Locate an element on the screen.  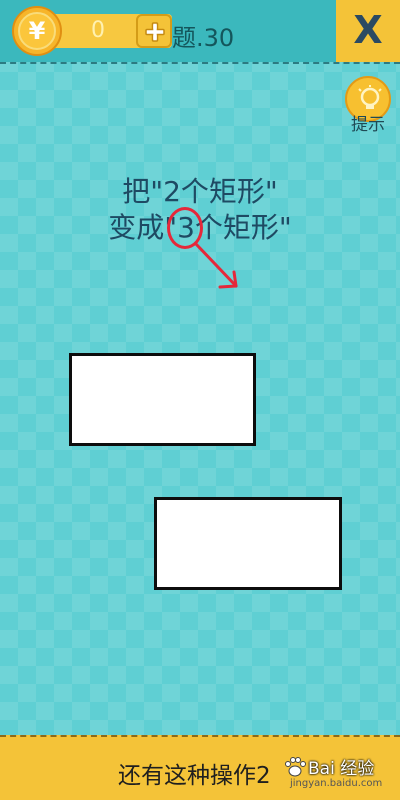
watermark-url: jingyan.baidu.com is located at coordinates (336, 783).